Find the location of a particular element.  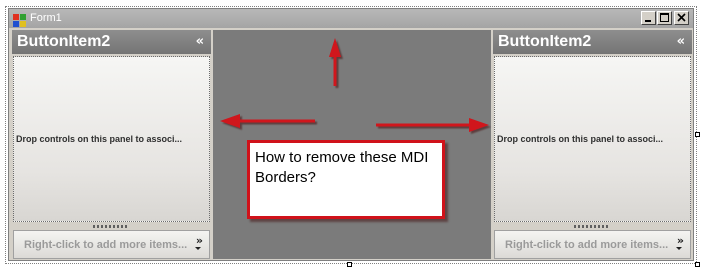

left-arrow-icon is located at coordinates (267, 121).